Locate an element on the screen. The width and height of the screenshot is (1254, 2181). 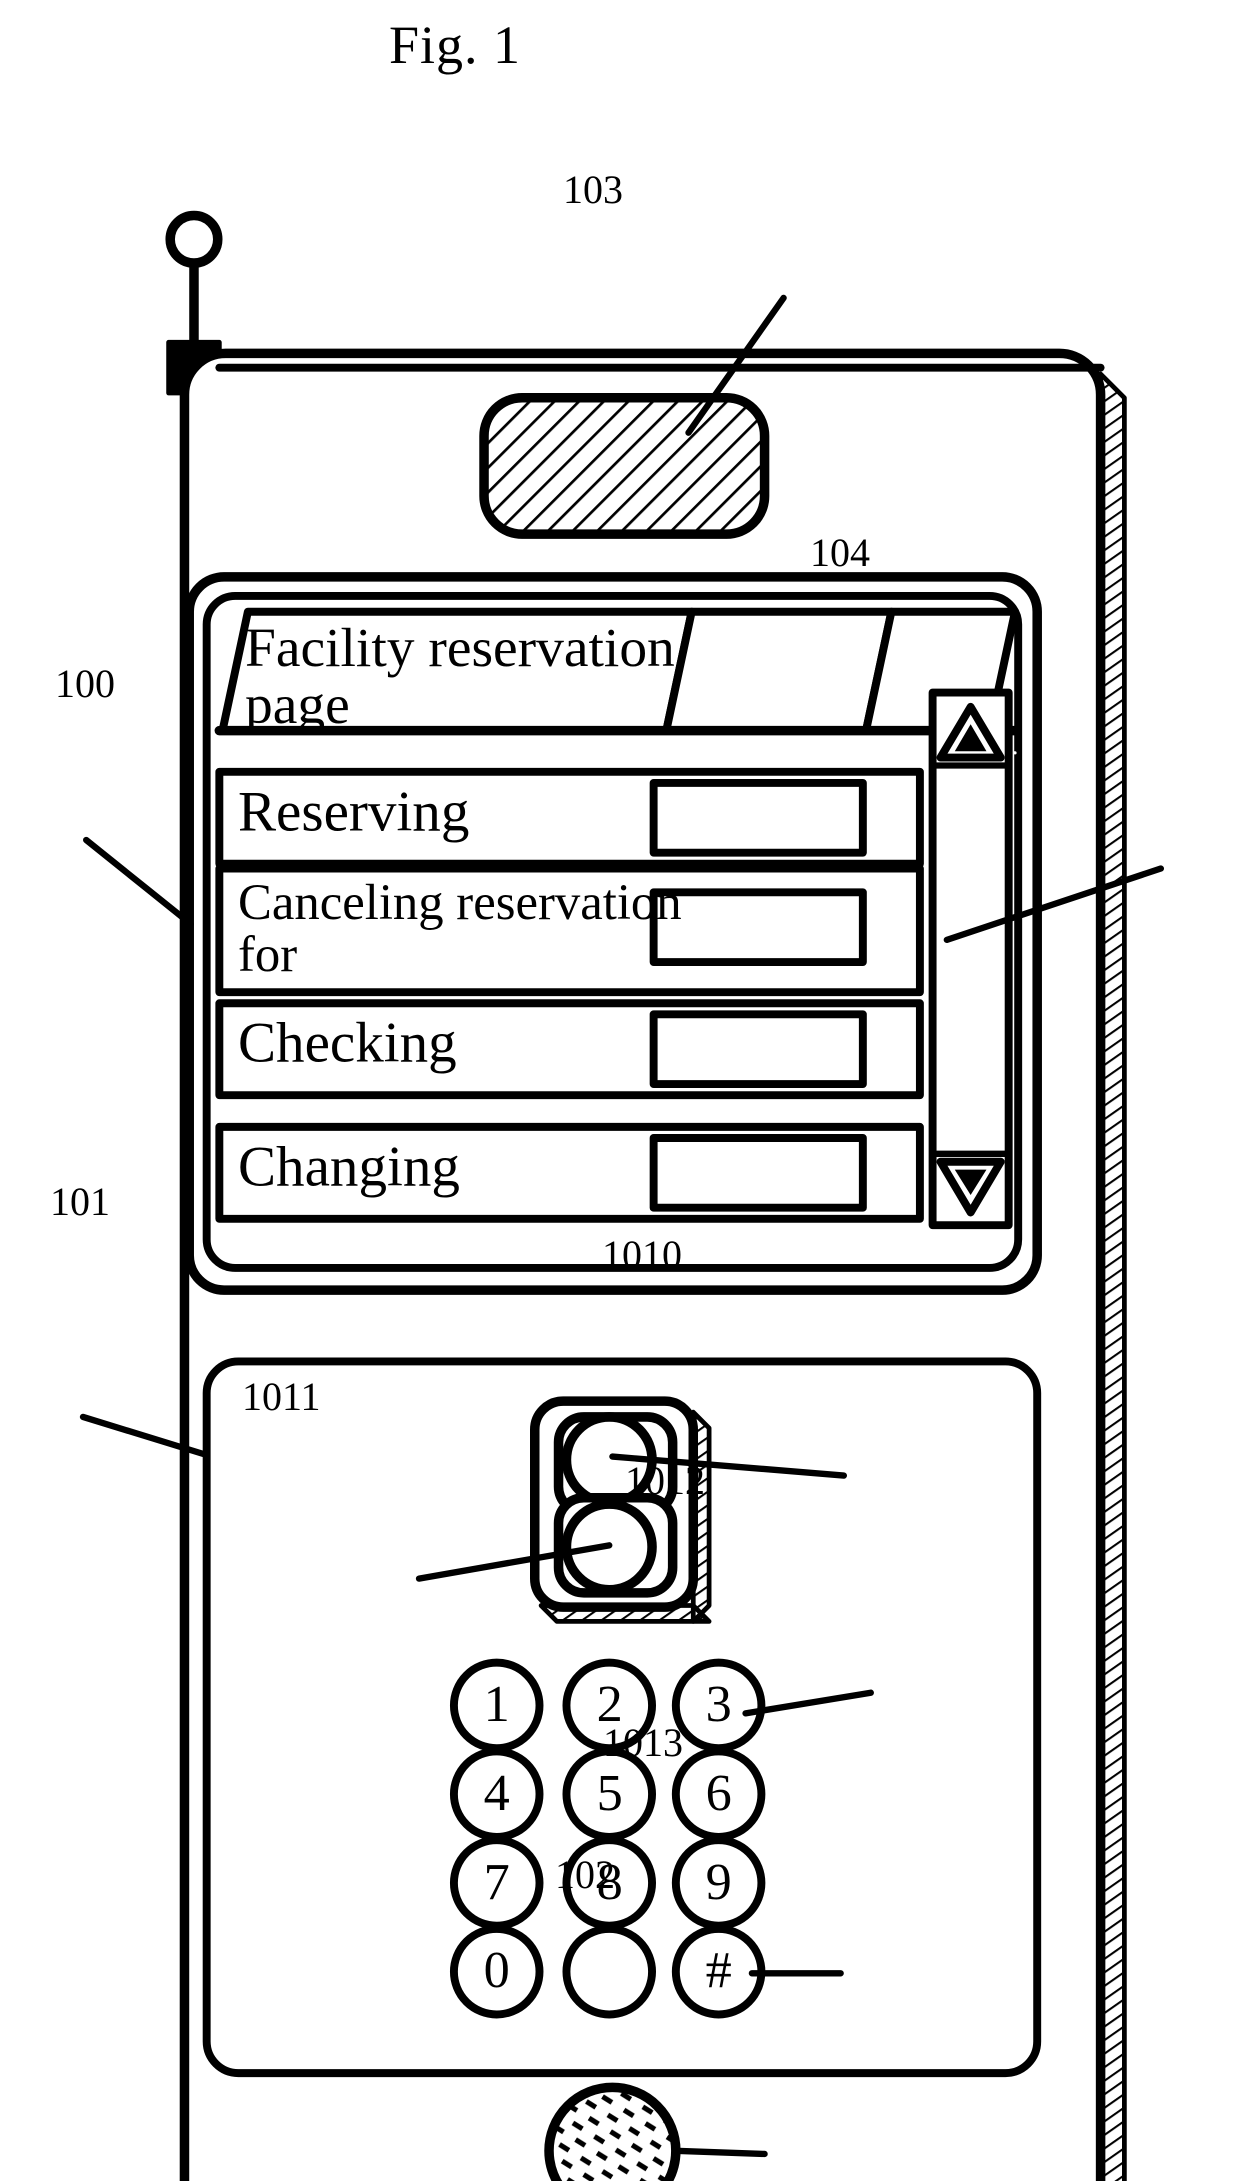
reference-numeral-103: 103 is located at coordinates (593, 189).